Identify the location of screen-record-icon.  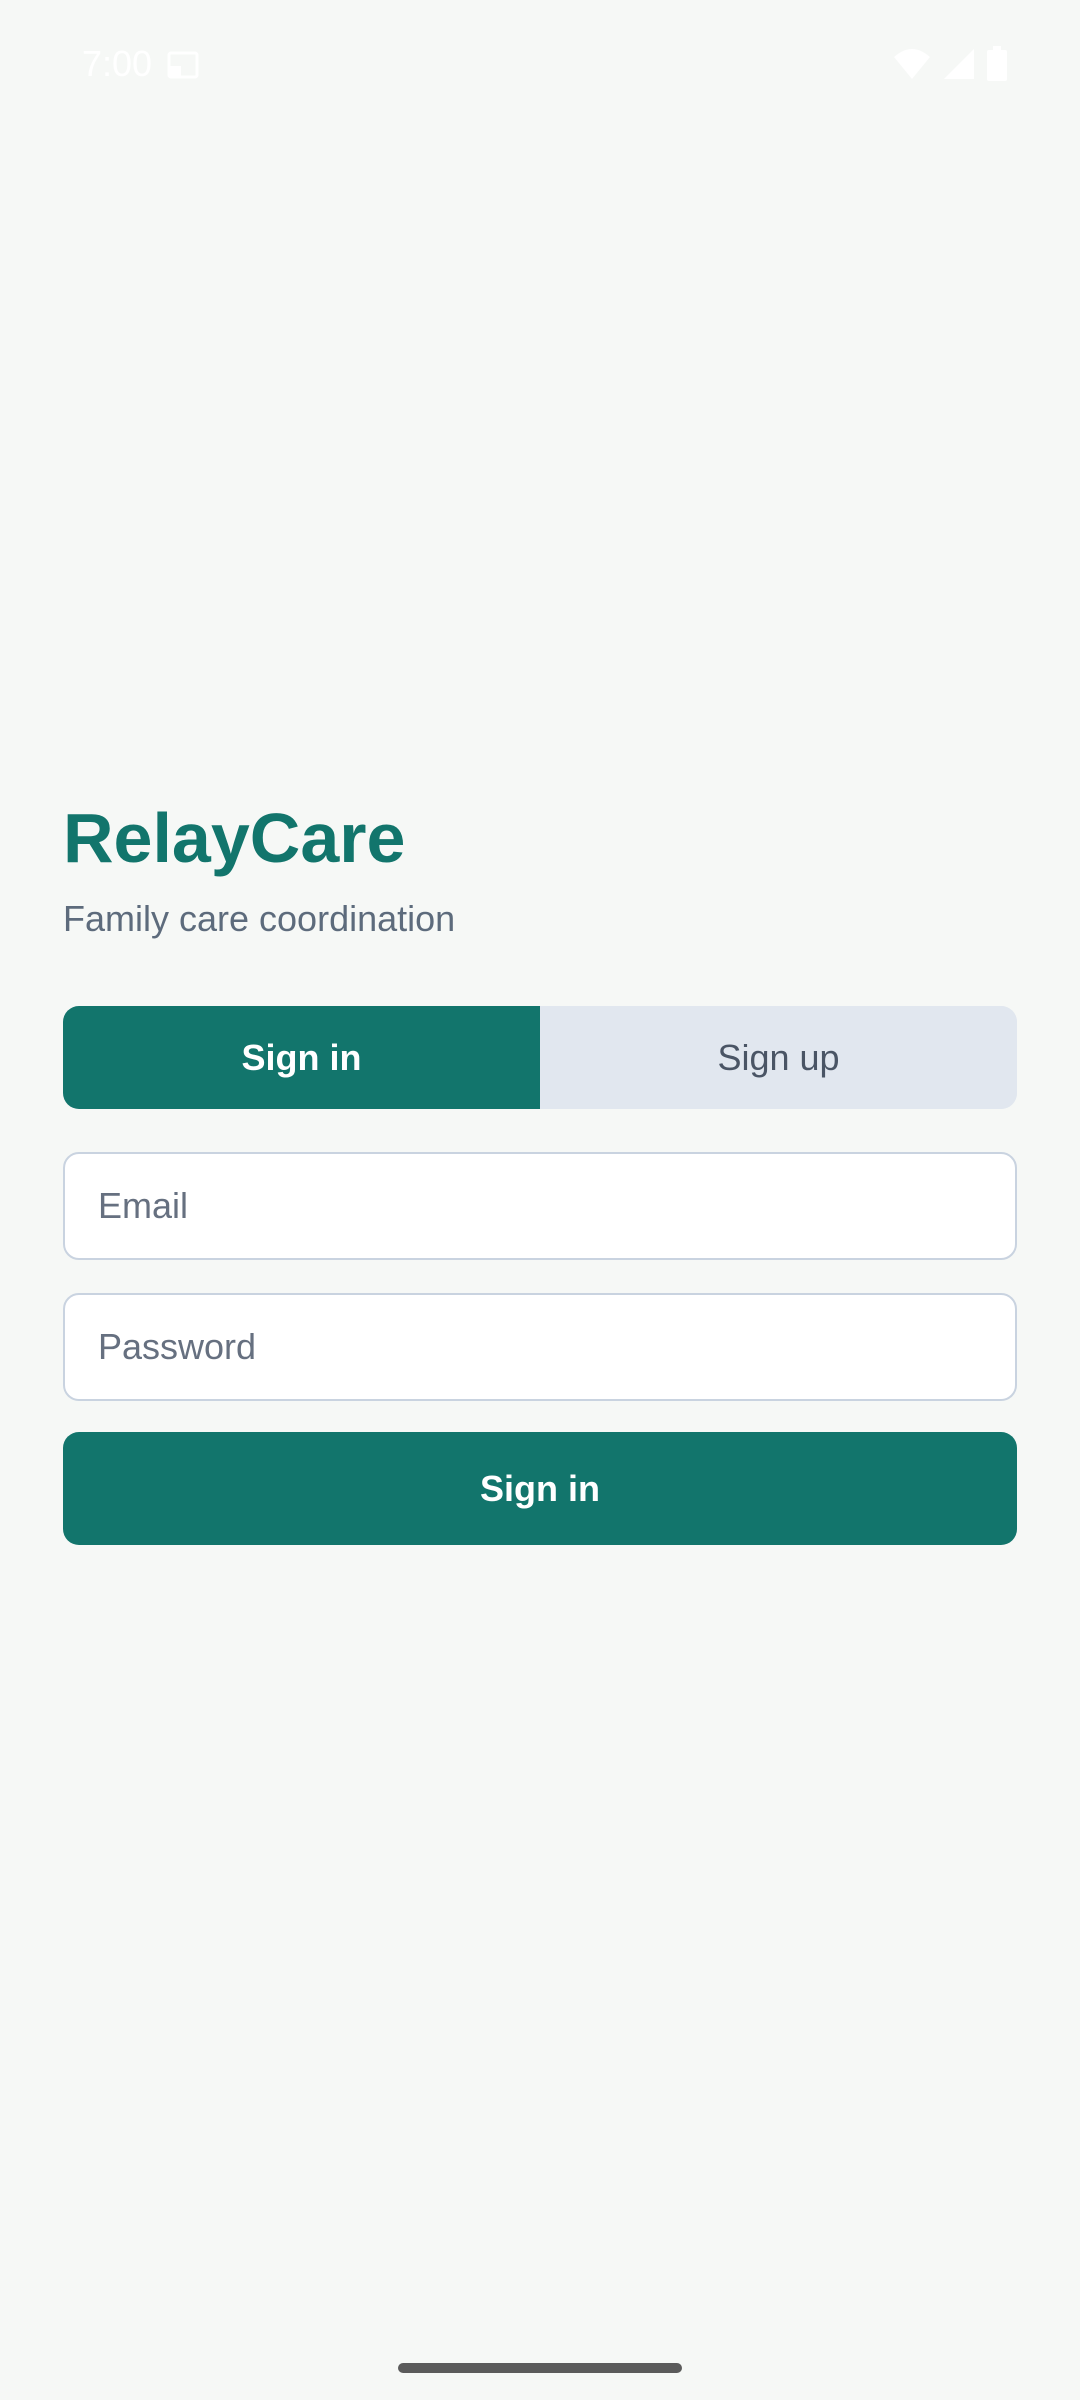
(183, 65).